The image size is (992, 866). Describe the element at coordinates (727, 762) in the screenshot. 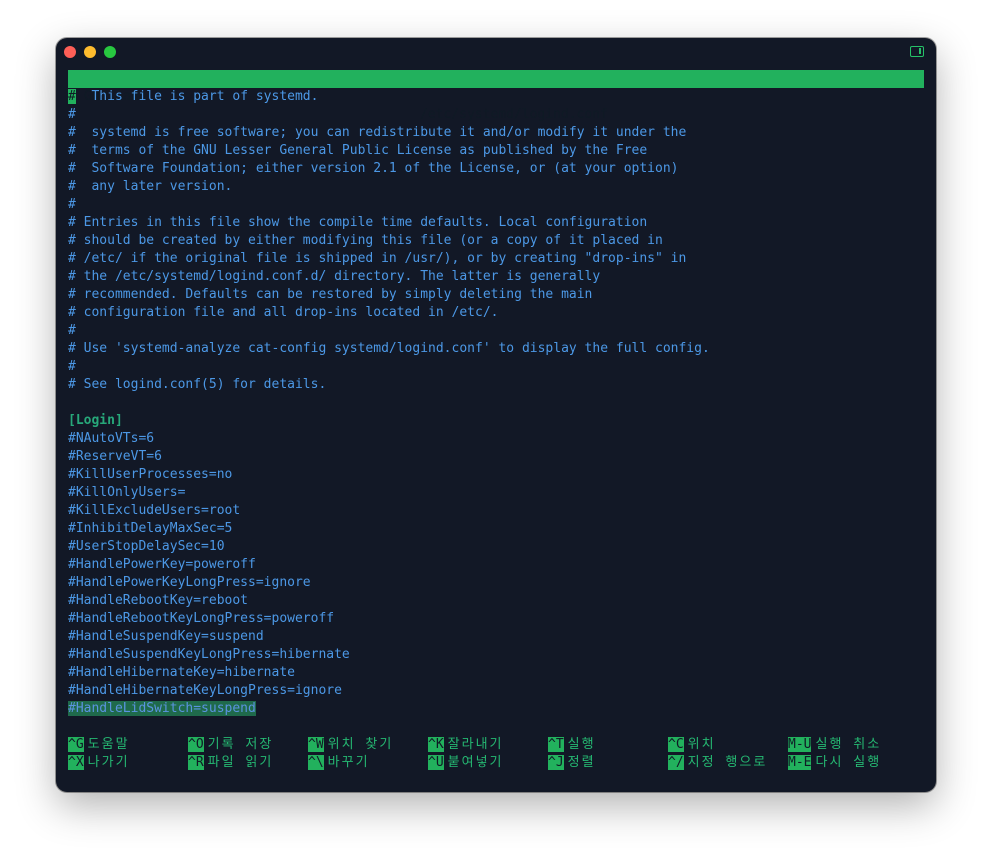

I see `shortcut-label: 지정 행으로` at that location.